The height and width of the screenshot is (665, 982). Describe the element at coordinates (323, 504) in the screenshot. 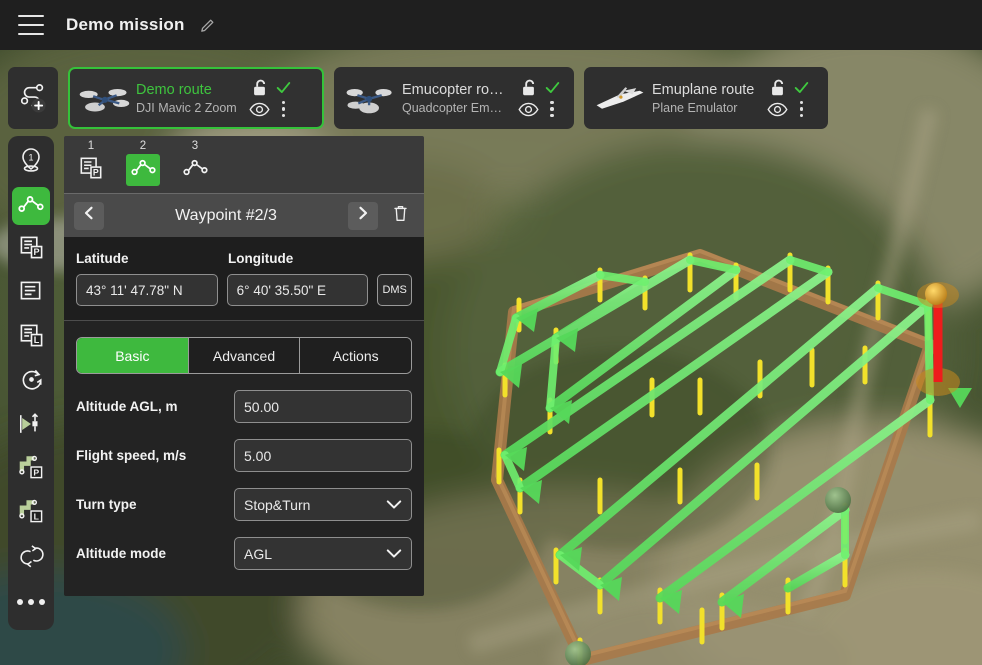

I see `turn-type-select: Stop&Turn` at that location.